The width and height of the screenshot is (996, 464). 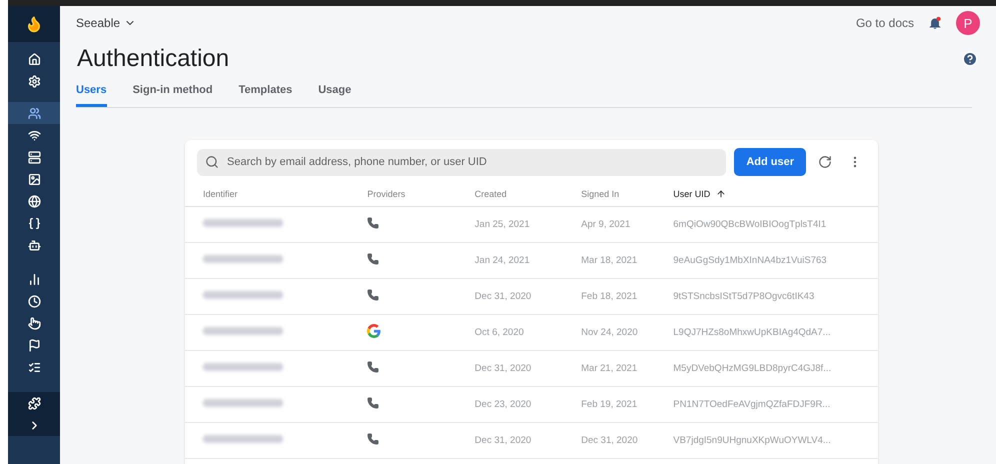 I want to click on server-icon, so click(x=34, y=157).